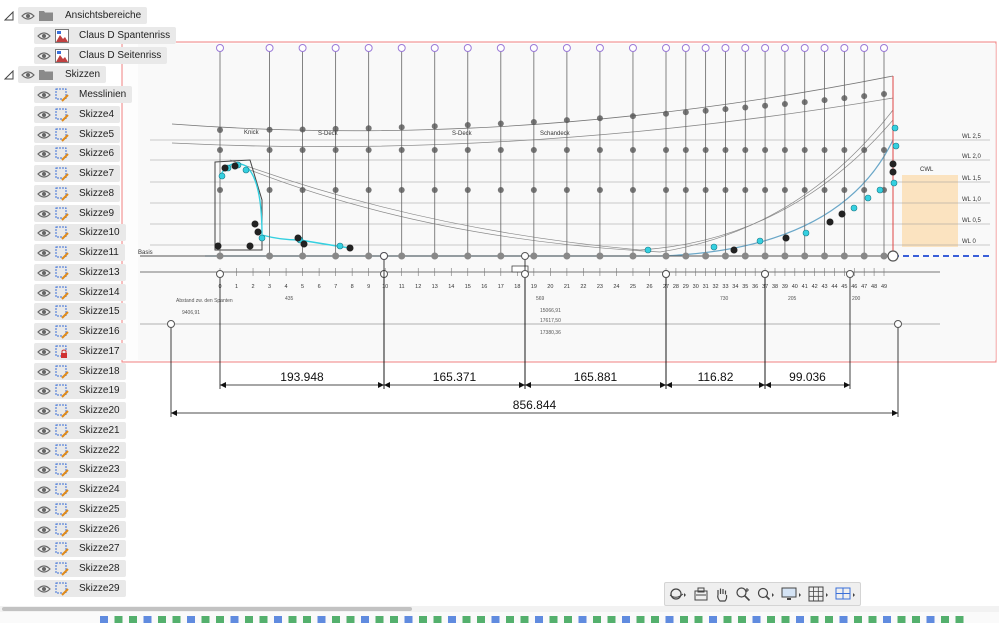  What do you see at coordinates (893, 256) in the screenshot?
I see `origin-point` at bounding box center [893, 256].